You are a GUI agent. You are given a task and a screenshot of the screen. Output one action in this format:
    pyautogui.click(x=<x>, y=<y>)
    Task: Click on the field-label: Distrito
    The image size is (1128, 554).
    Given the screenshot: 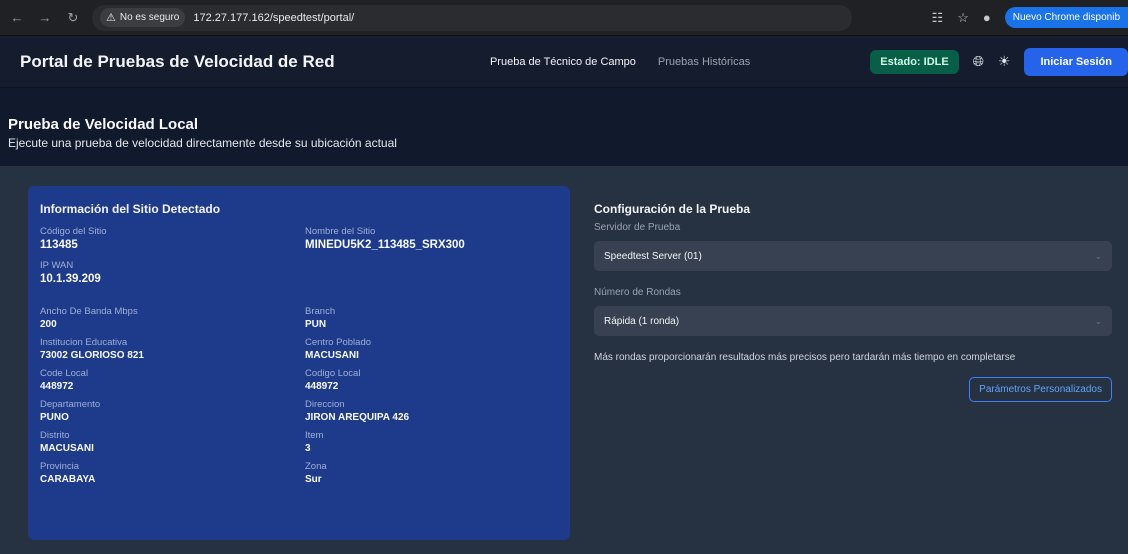 What is the action you would take?
    pyautogui.click(x=55, y=435)
    